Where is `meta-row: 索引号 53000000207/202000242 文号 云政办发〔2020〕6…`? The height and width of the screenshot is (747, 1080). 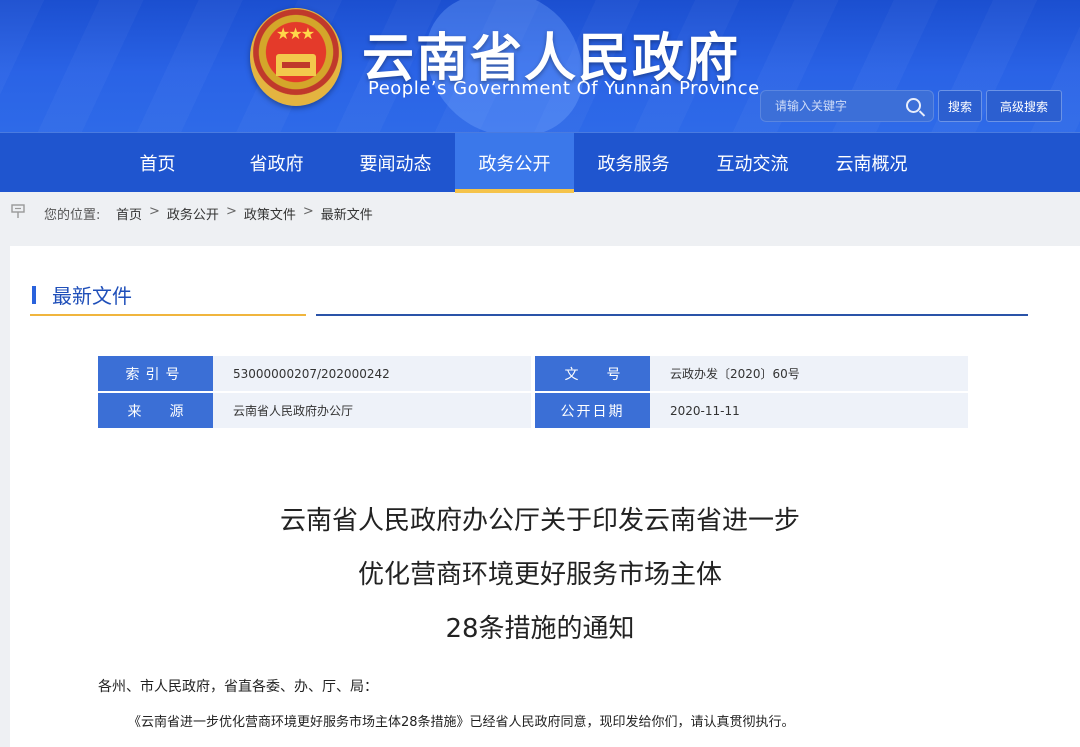
meta-row: 索引号 53000000207/202000242 文号 云政办发〔2020〕6… is located at coordinates (533, 373).